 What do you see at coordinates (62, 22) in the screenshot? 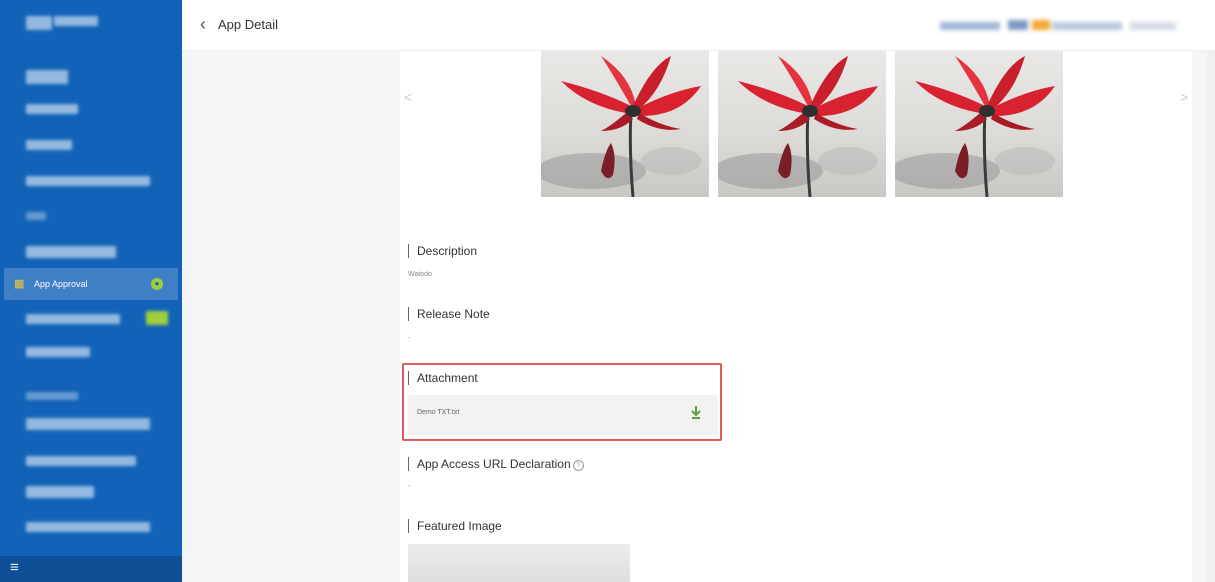
I see `logo` at bounding box center [62, 22].